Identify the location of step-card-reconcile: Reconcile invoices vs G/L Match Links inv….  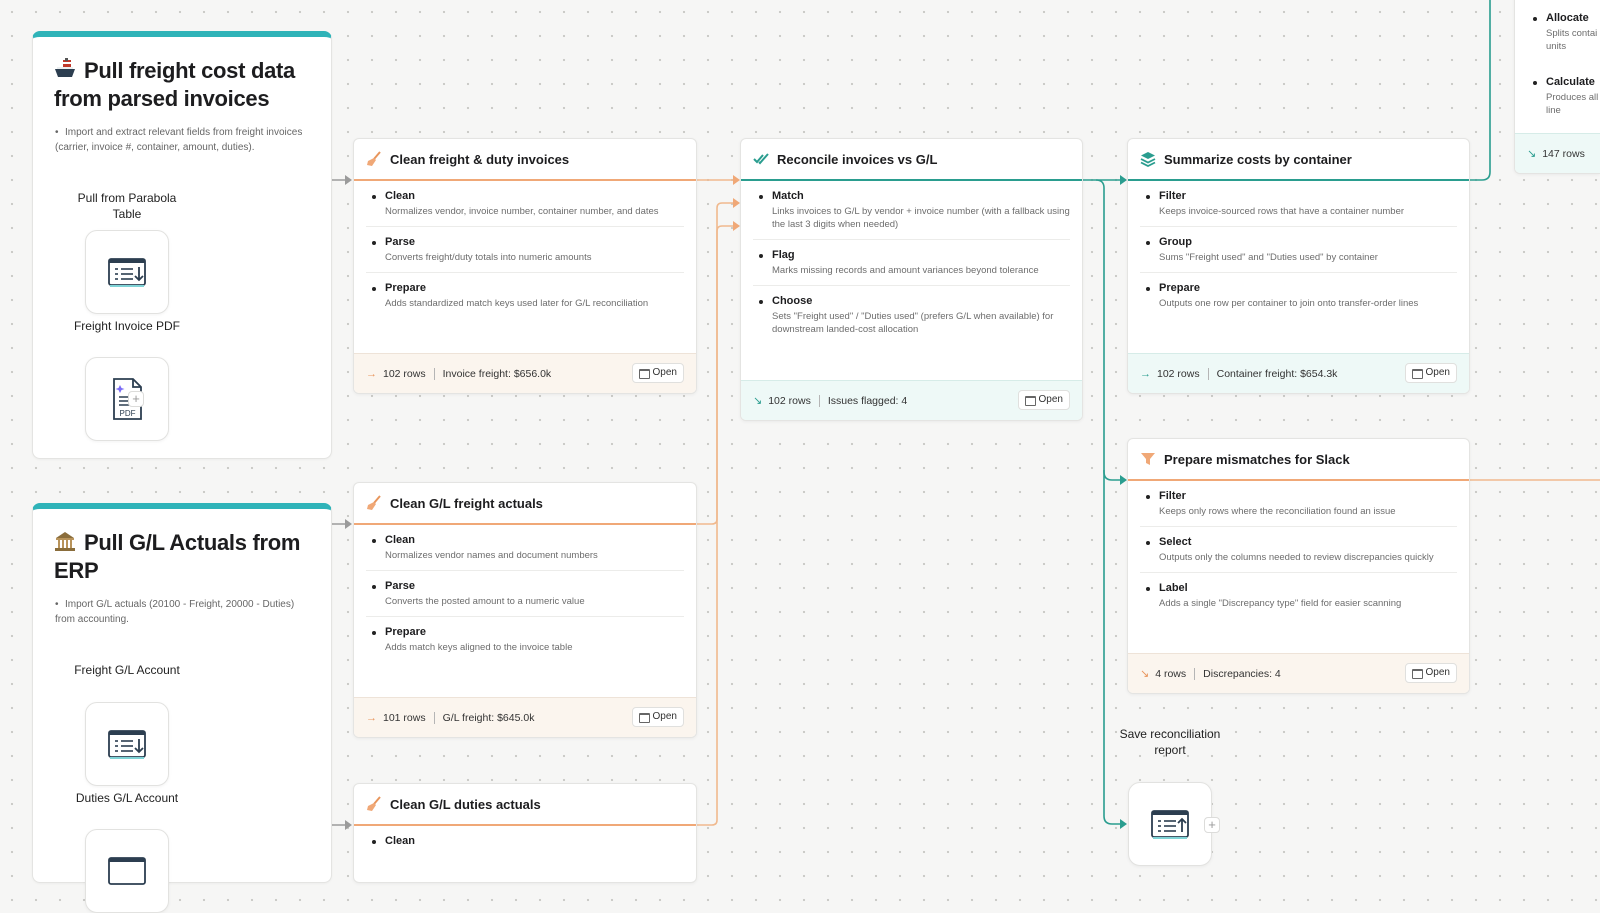
(911, 279).